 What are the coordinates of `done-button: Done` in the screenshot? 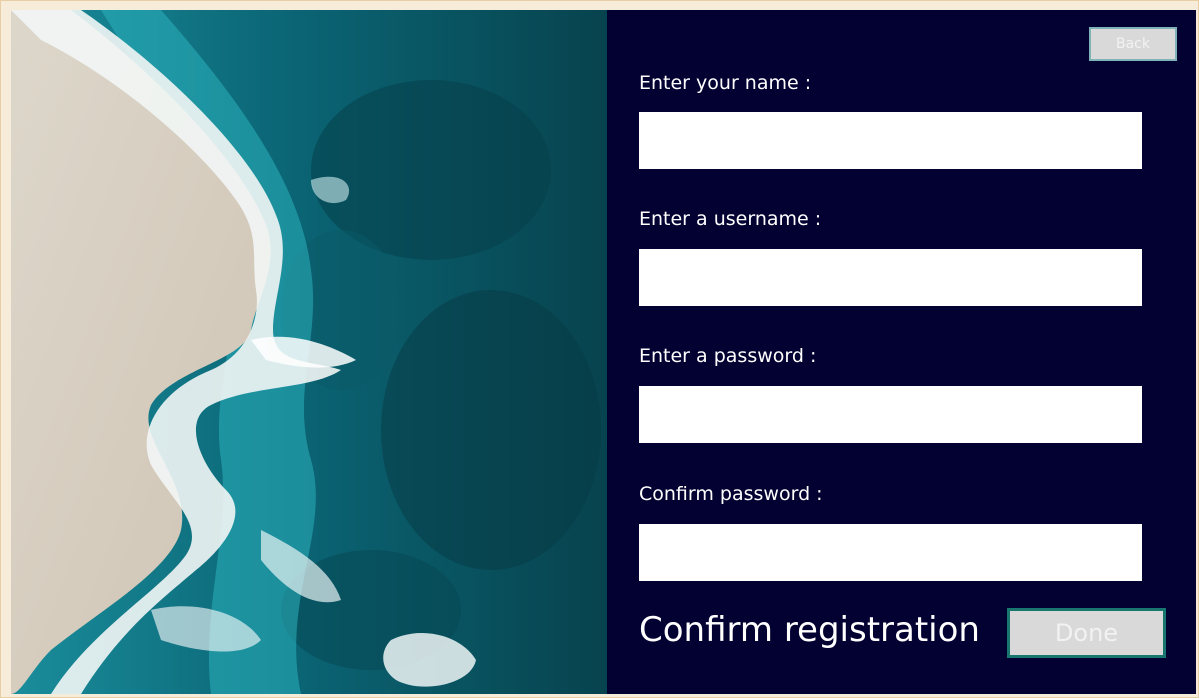 It's located at (1086, 633).